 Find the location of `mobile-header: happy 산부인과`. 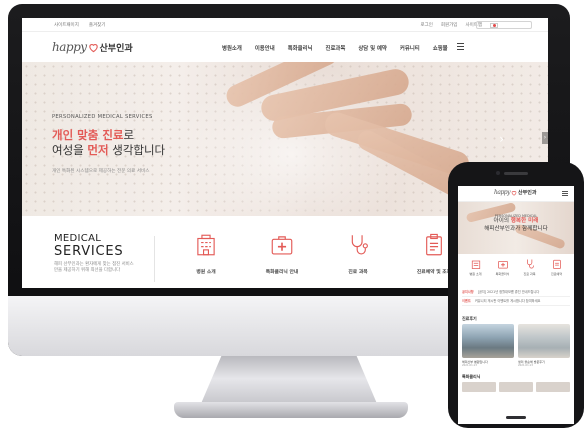

mobile-header: happy 산부인과 is located at coordinates (516, 194).